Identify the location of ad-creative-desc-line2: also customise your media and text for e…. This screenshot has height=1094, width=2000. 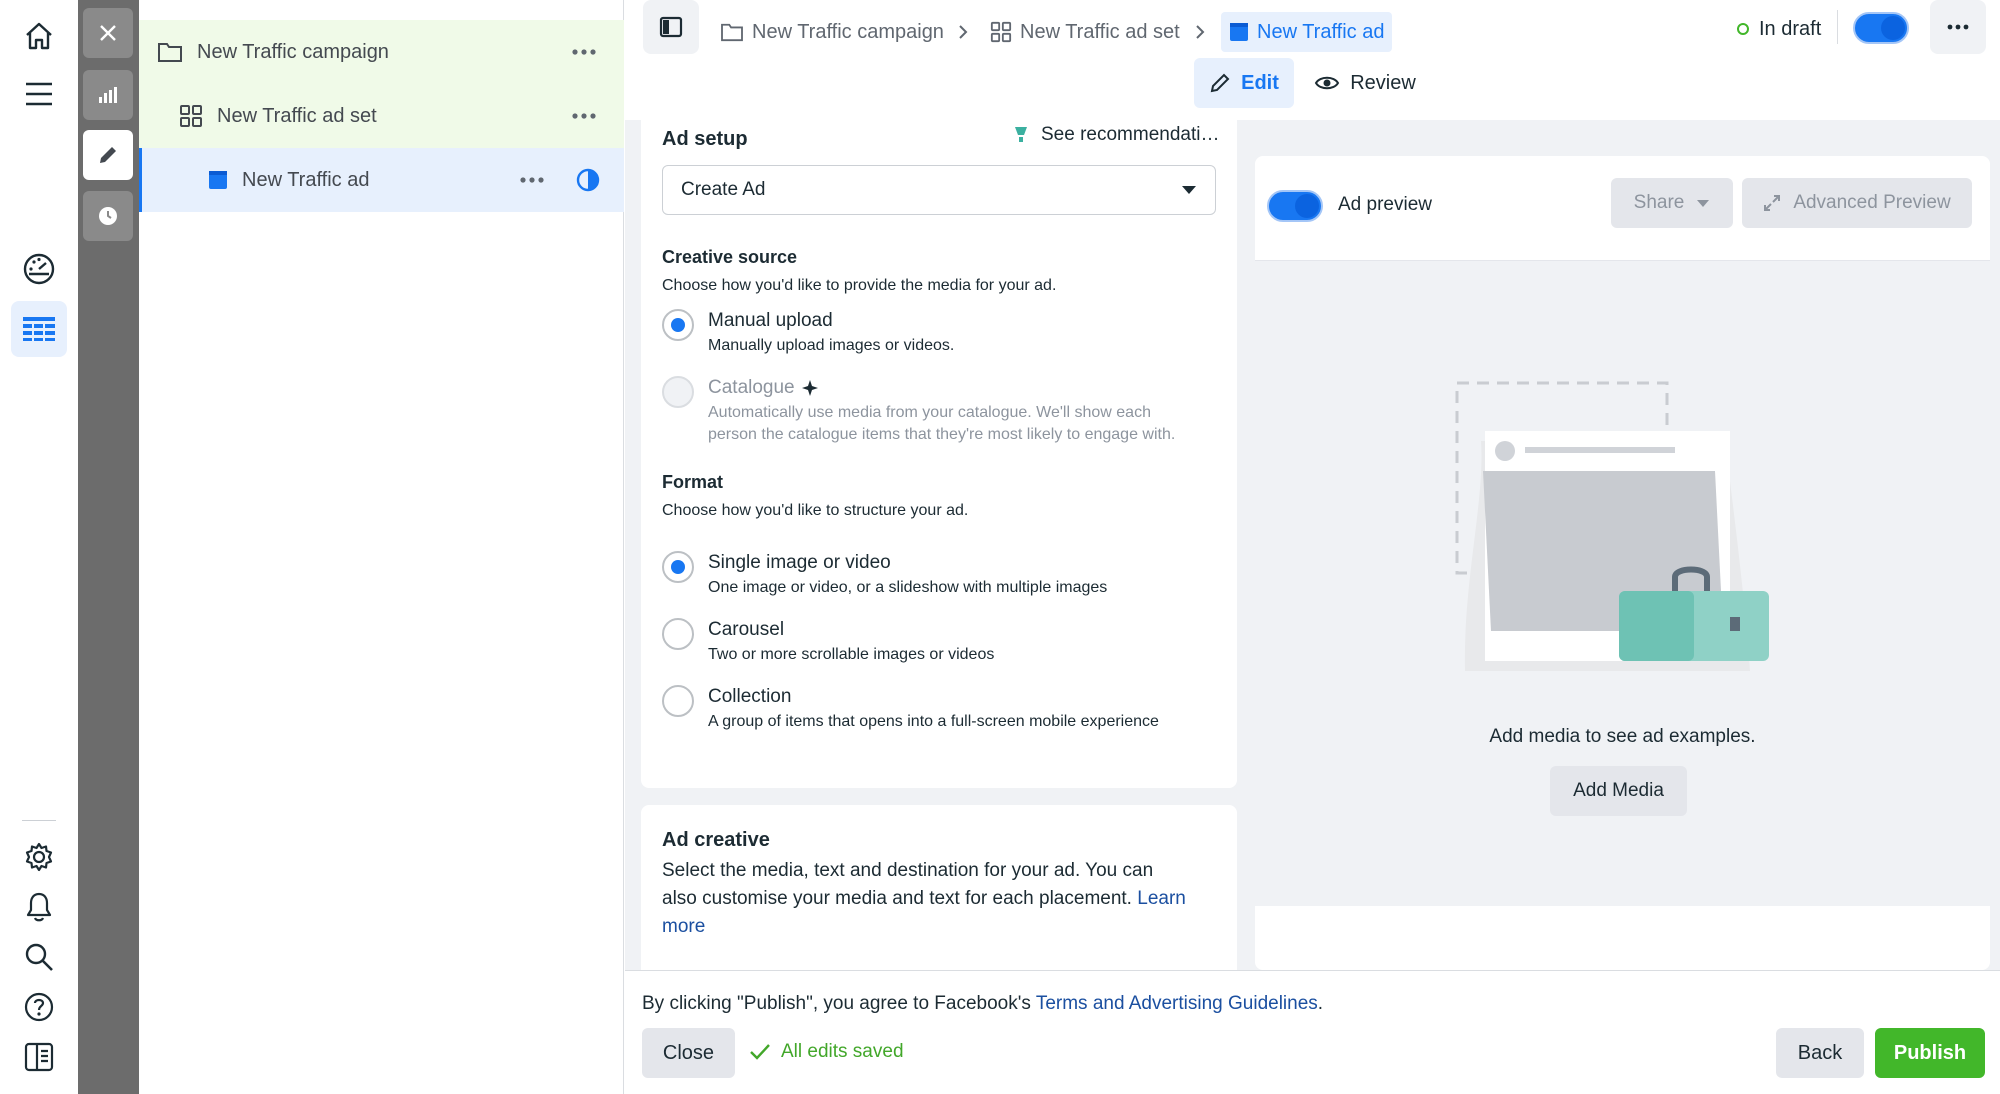
(897, 898).